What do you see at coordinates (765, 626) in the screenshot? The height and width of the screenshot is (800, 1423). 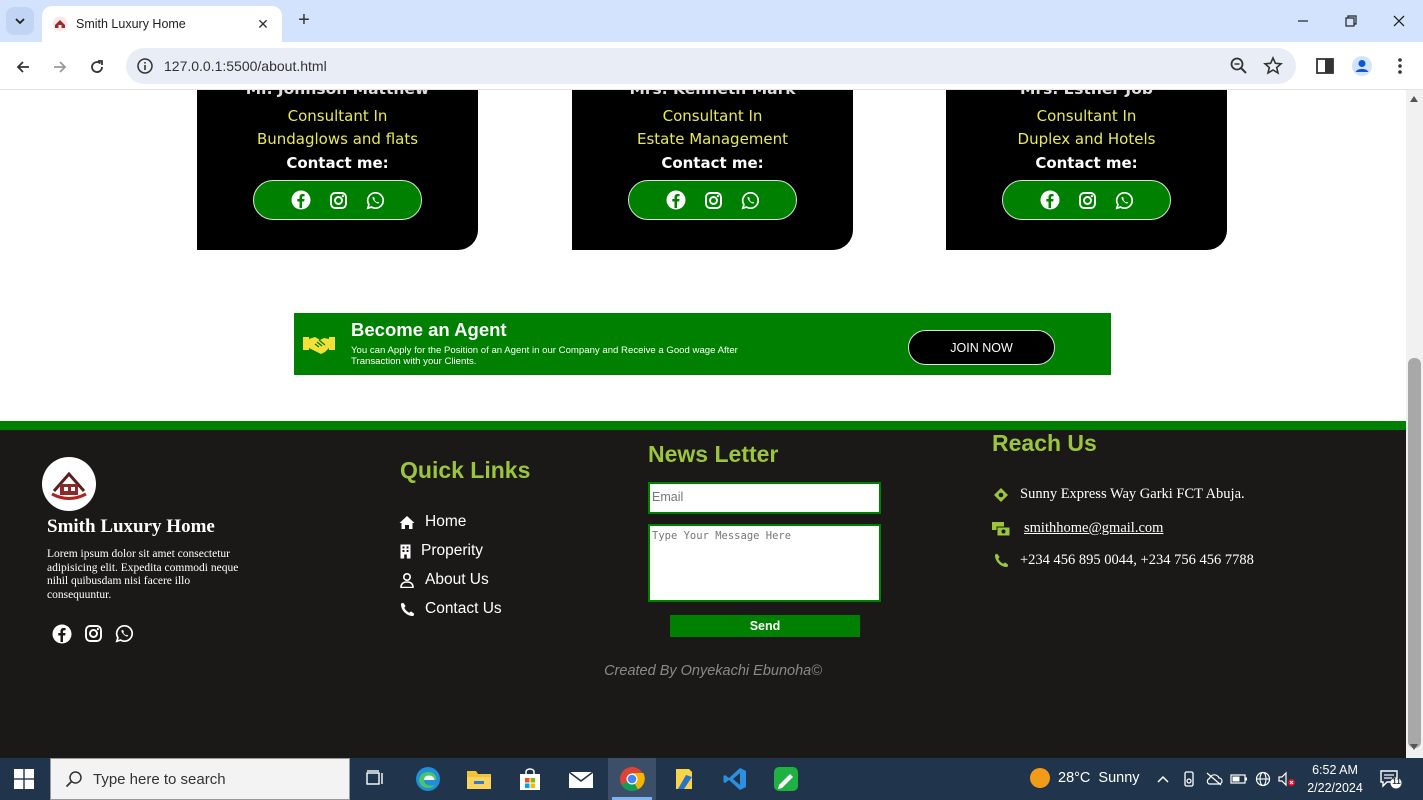 I see `newsletter-send-button: Send` at bounding box center [765, 626].